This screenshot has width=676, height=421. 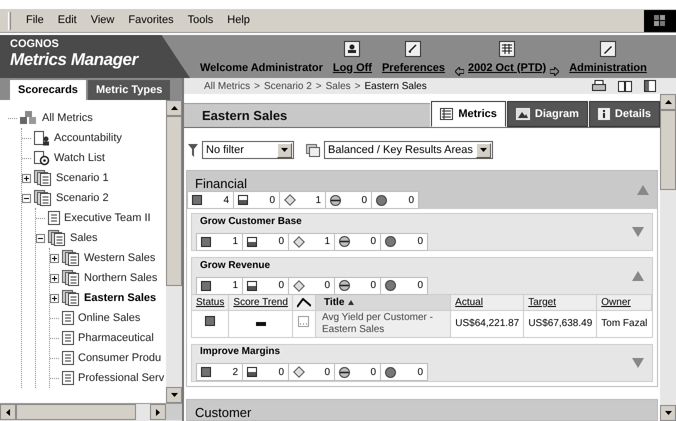 I want to click on book-icon, so click(x=625, y=86).